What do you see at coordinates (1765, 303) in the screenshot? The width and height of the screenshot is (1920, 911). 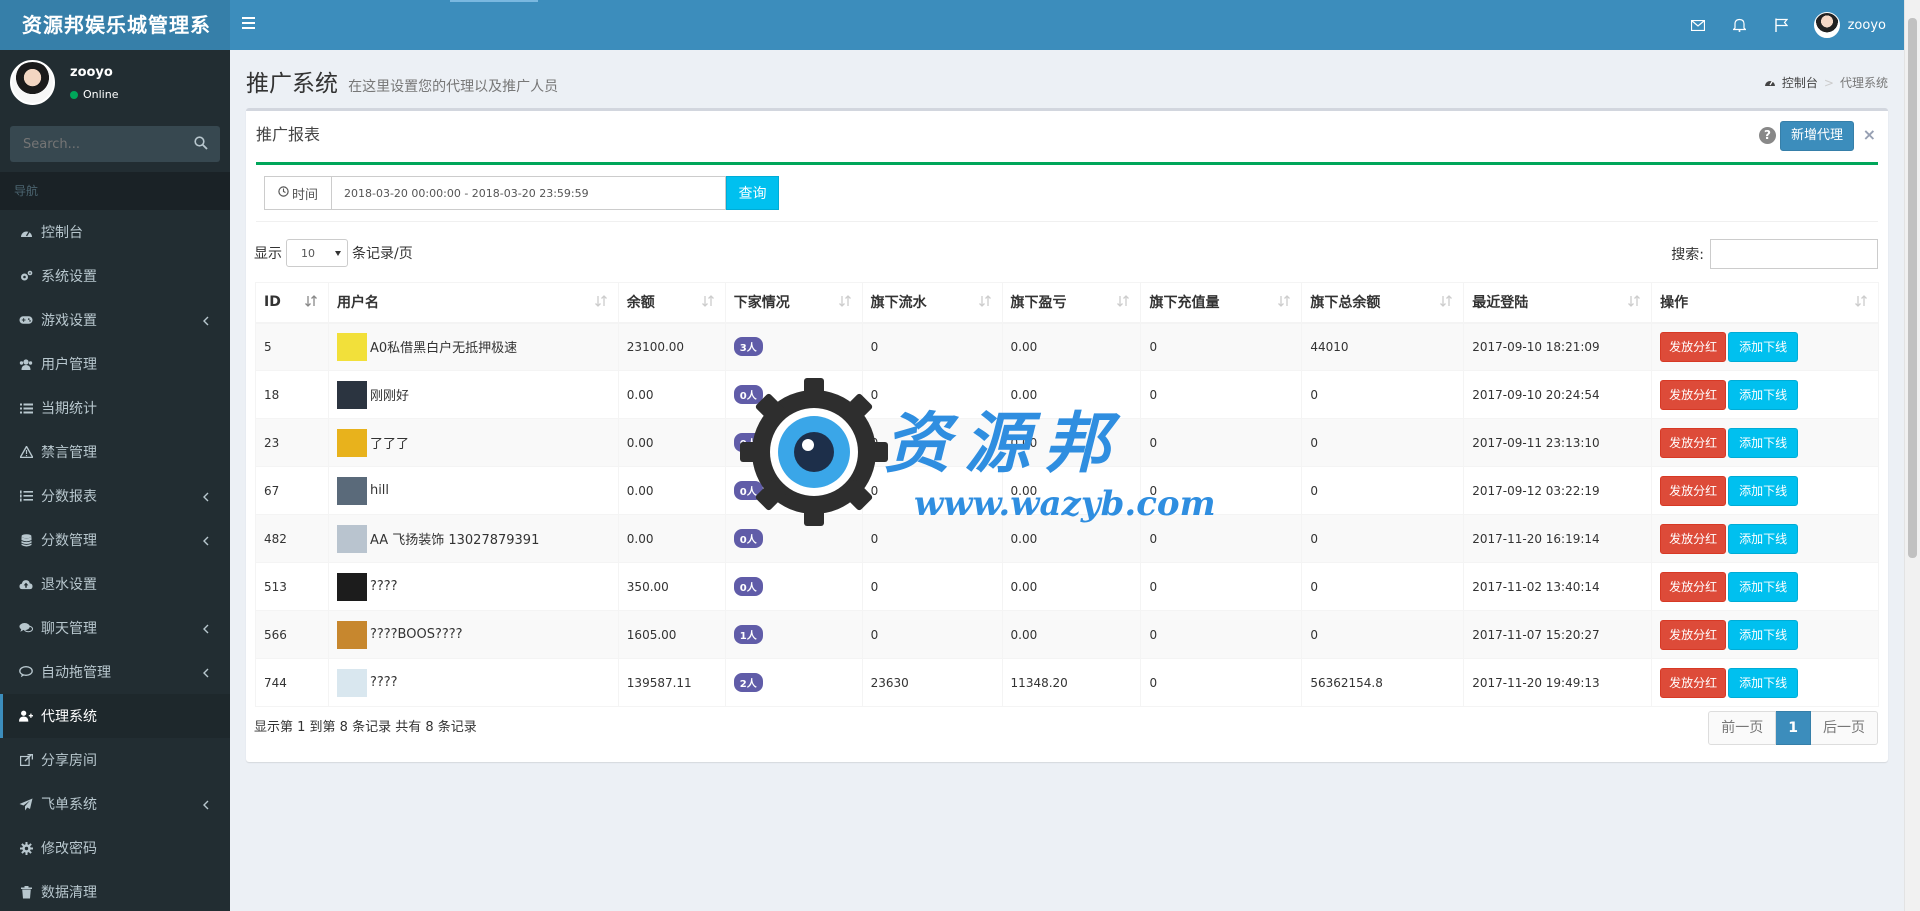 I see `column-header: 操作` at bounding box center [1765, 303].